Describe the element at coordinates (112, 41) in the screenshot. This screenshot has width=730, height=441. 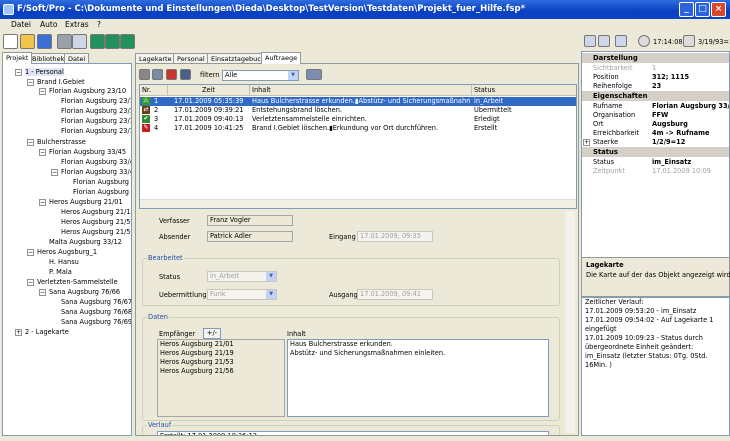
I see `upload-icon` at that location.